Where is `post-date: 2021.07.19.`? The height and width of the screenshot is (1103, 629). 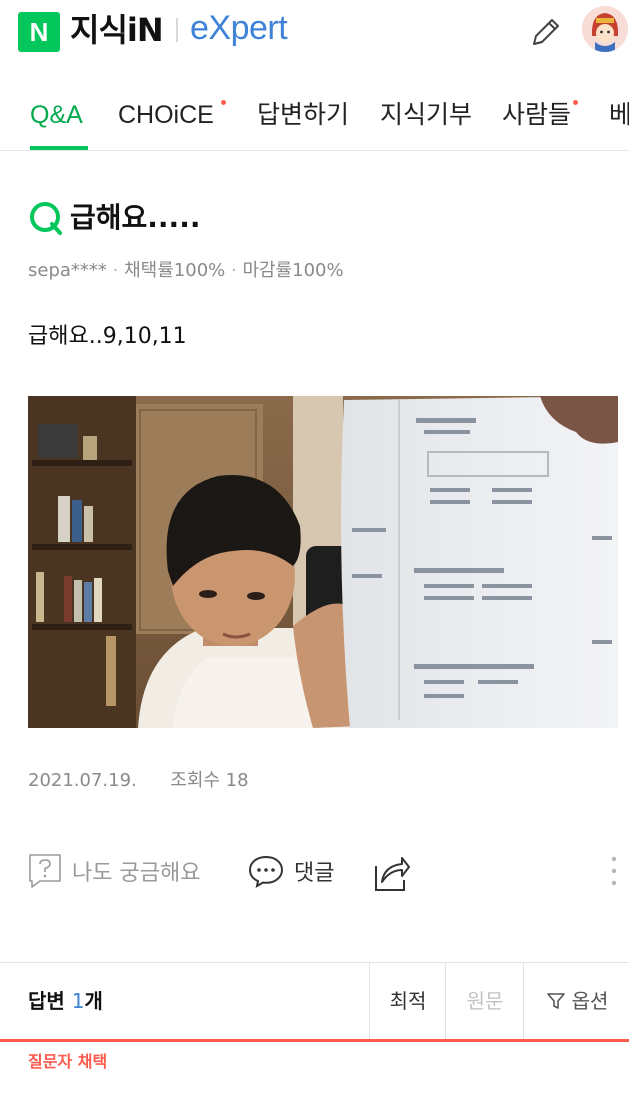
post-date: 2021.07.19. is located at coordinates (82, 780).